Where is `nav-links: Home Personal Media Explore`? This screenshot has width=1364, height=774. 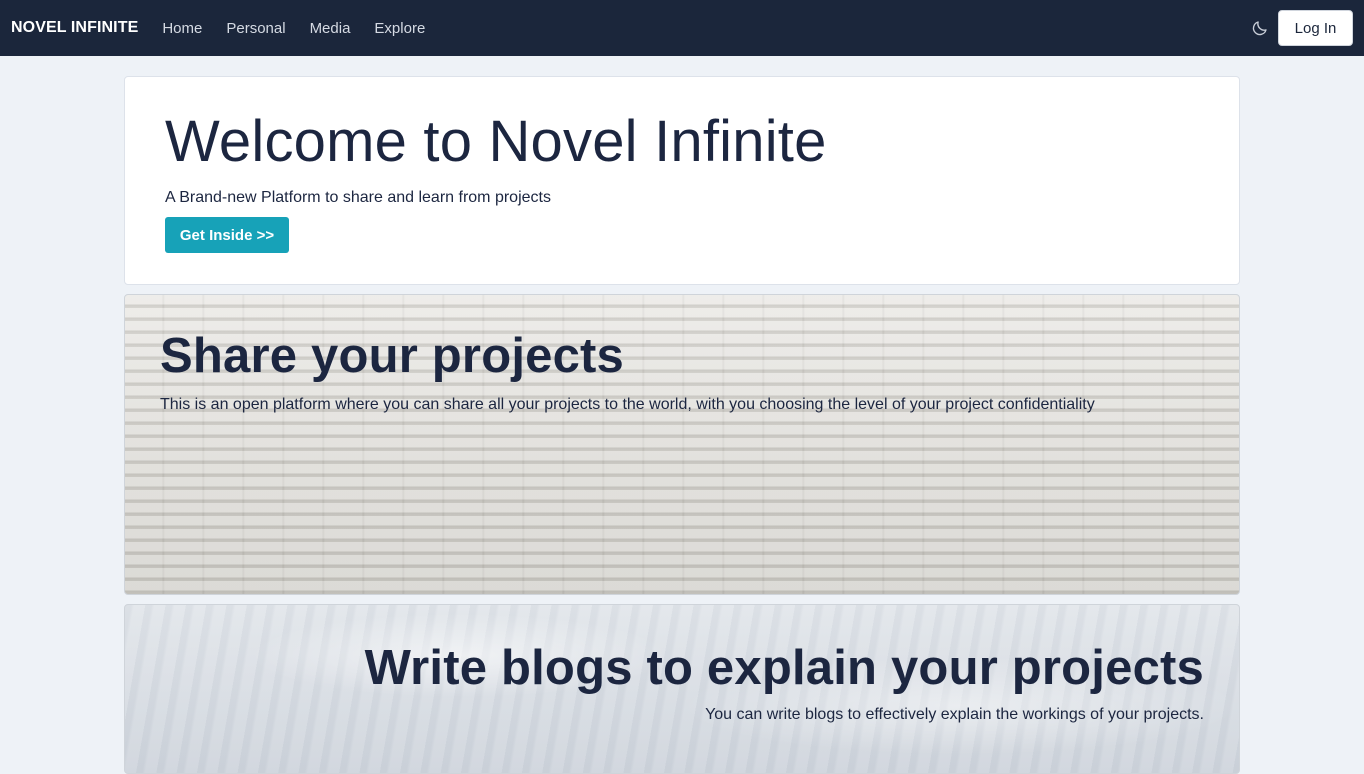 nav-links: Home Personal Media Explore is located at coordinates (293, 28).